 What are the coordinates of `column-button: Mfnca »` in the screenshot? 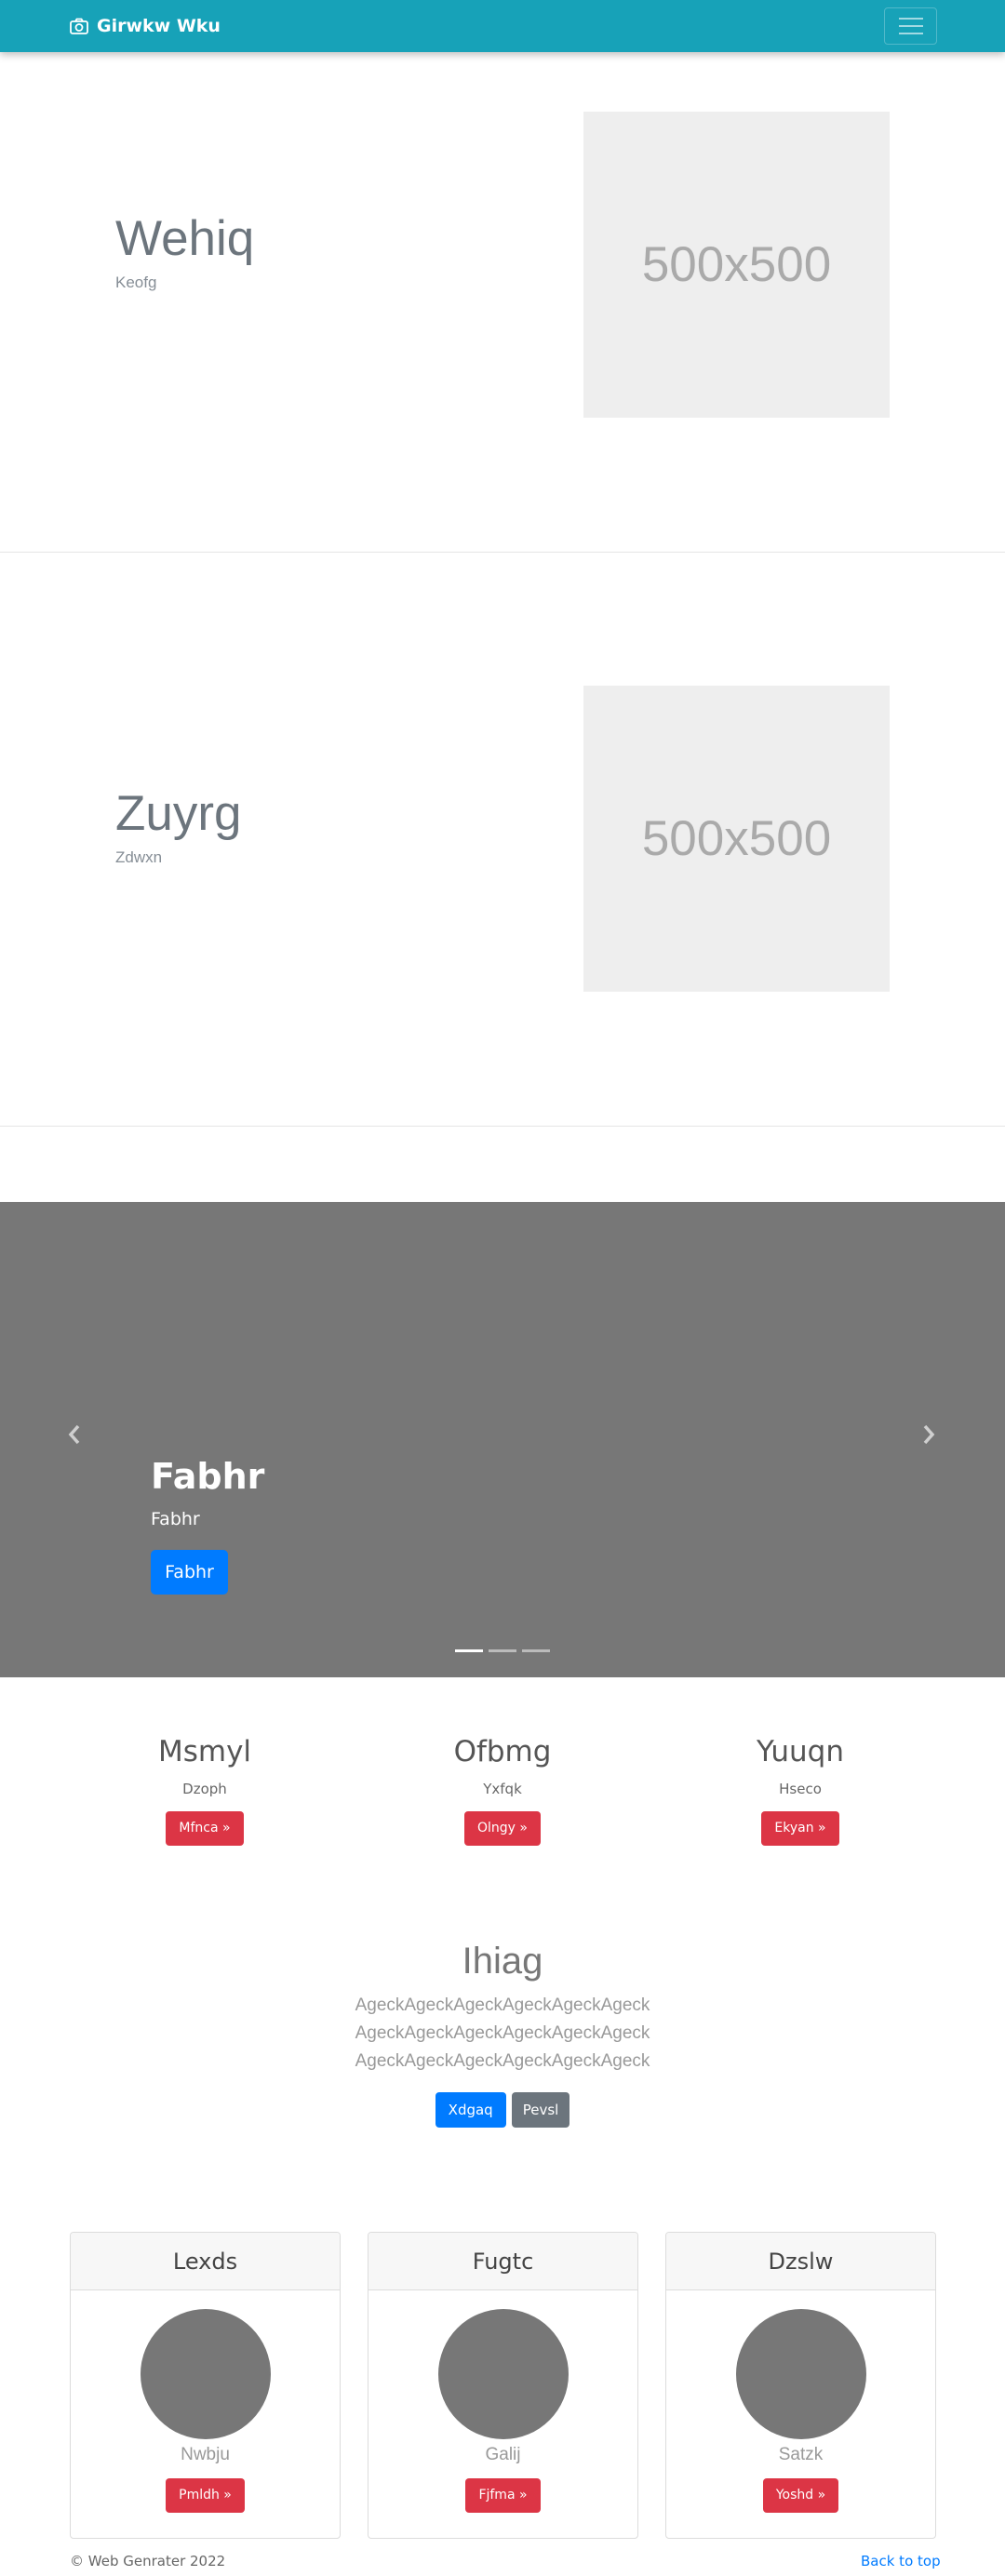 It's located at (205, 1829).